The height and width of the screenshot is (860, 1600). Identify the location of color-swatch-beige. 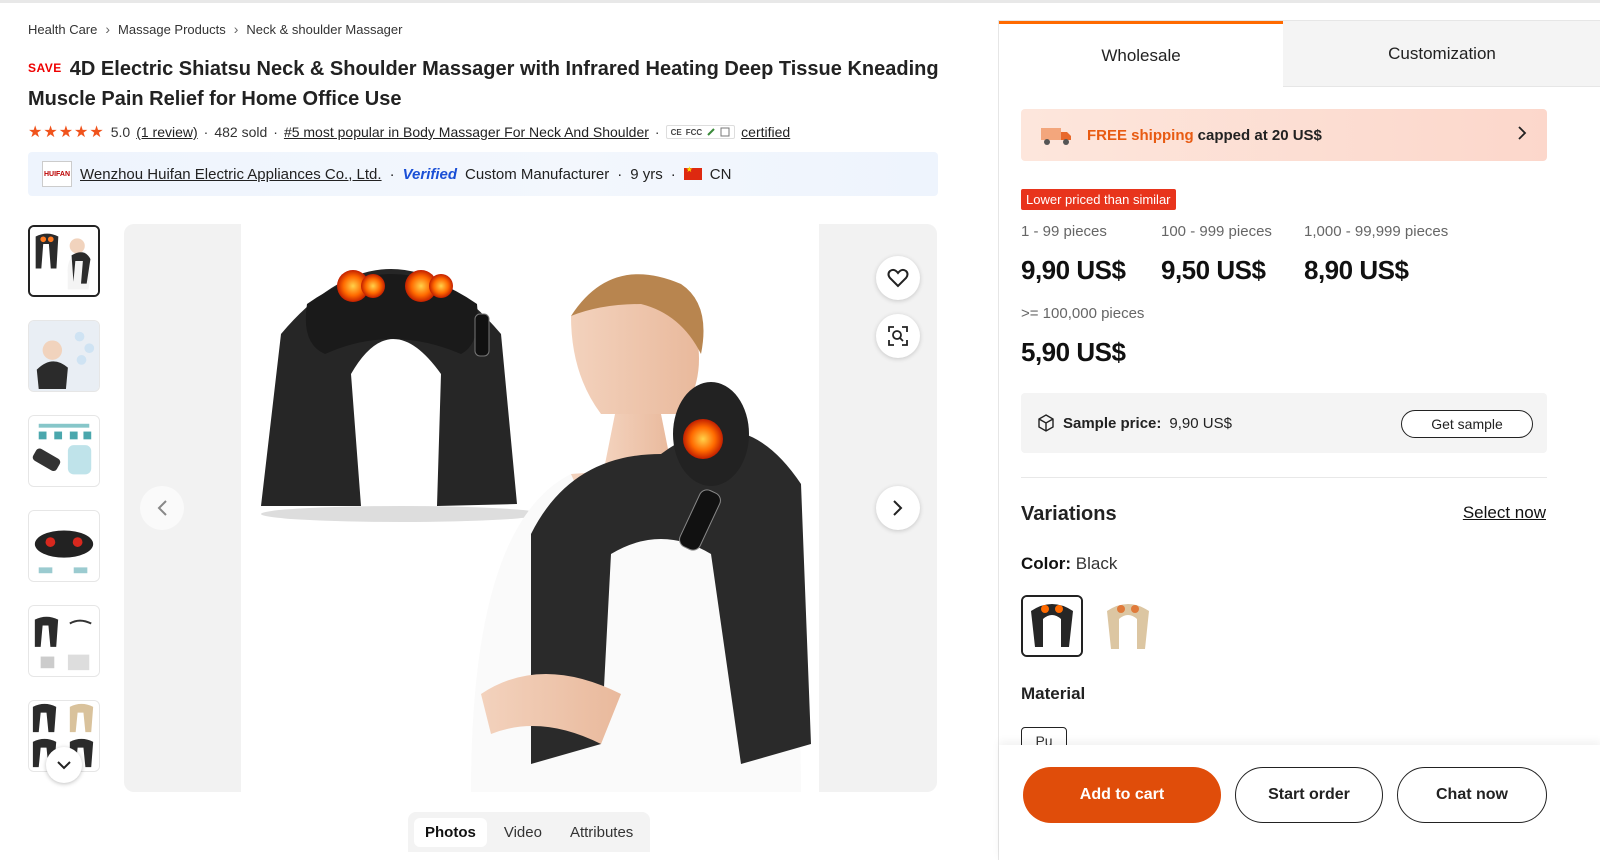
(1128, 626).